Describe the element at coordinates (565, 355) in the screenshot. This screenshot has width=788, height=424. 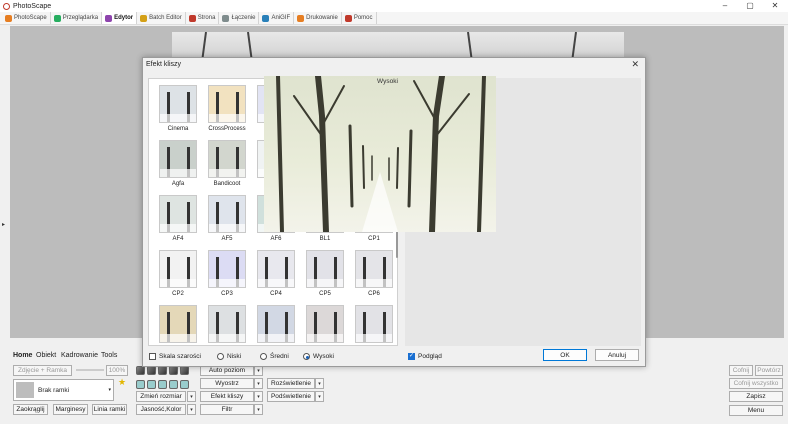
I see `ok-button: OK` at that location.